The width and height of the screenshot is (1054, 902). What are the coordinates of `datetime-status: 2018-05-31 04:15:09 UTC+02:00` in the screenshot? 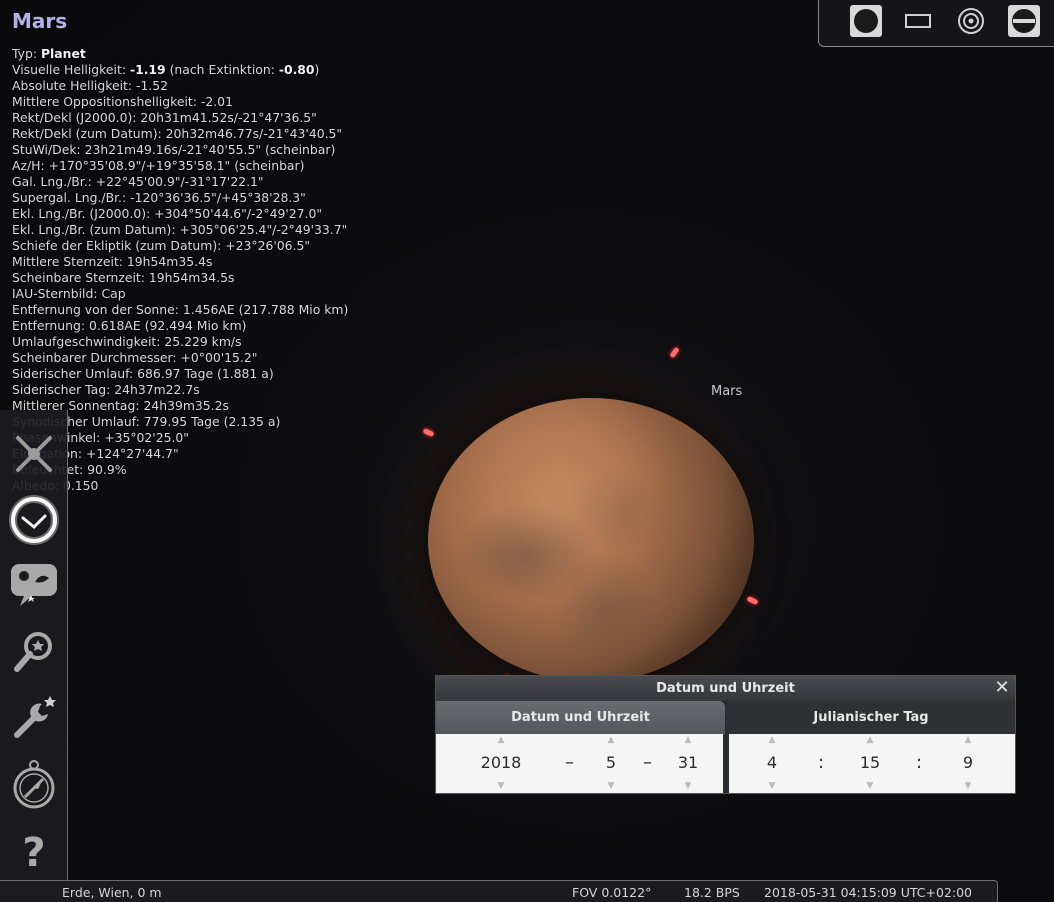 It's located at (868, 892).